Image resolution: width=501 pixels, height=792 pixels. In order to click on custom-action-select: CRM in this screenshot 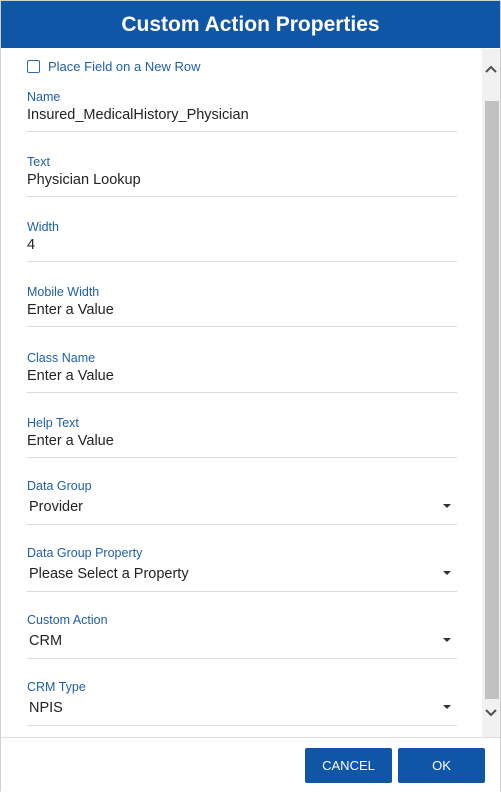, I will do `click(242, 645)`.